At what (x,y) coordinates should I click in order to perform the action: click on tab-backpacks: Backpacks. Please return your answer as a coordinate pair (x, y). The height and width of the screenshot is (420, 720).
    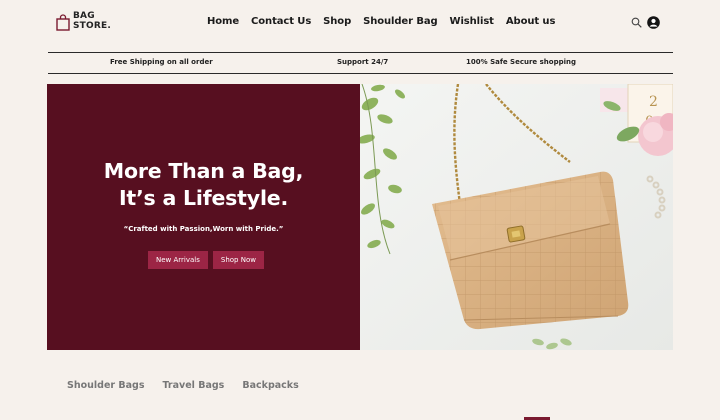
    Looking at the image, I should click on (270, 385).